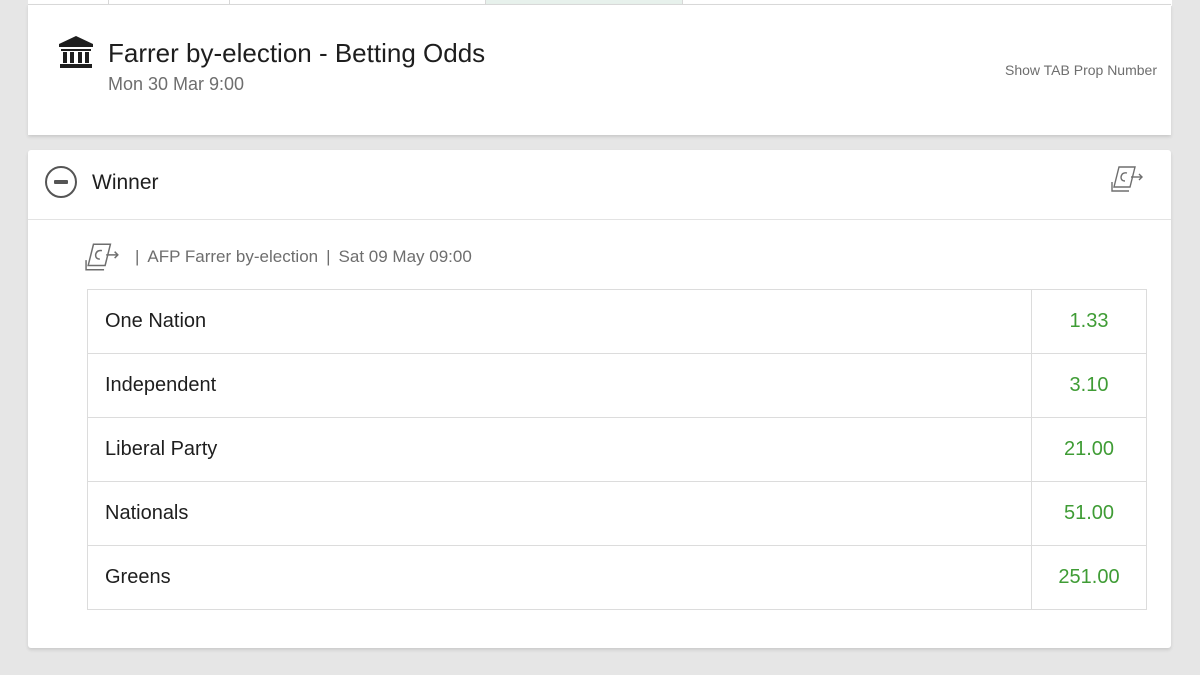 The image size is (1200, 675). What do you see at coordinates (1089, 449) in the screenshot?
I see `odds-price-button: 21.00` at bounding box center [1089, 449].